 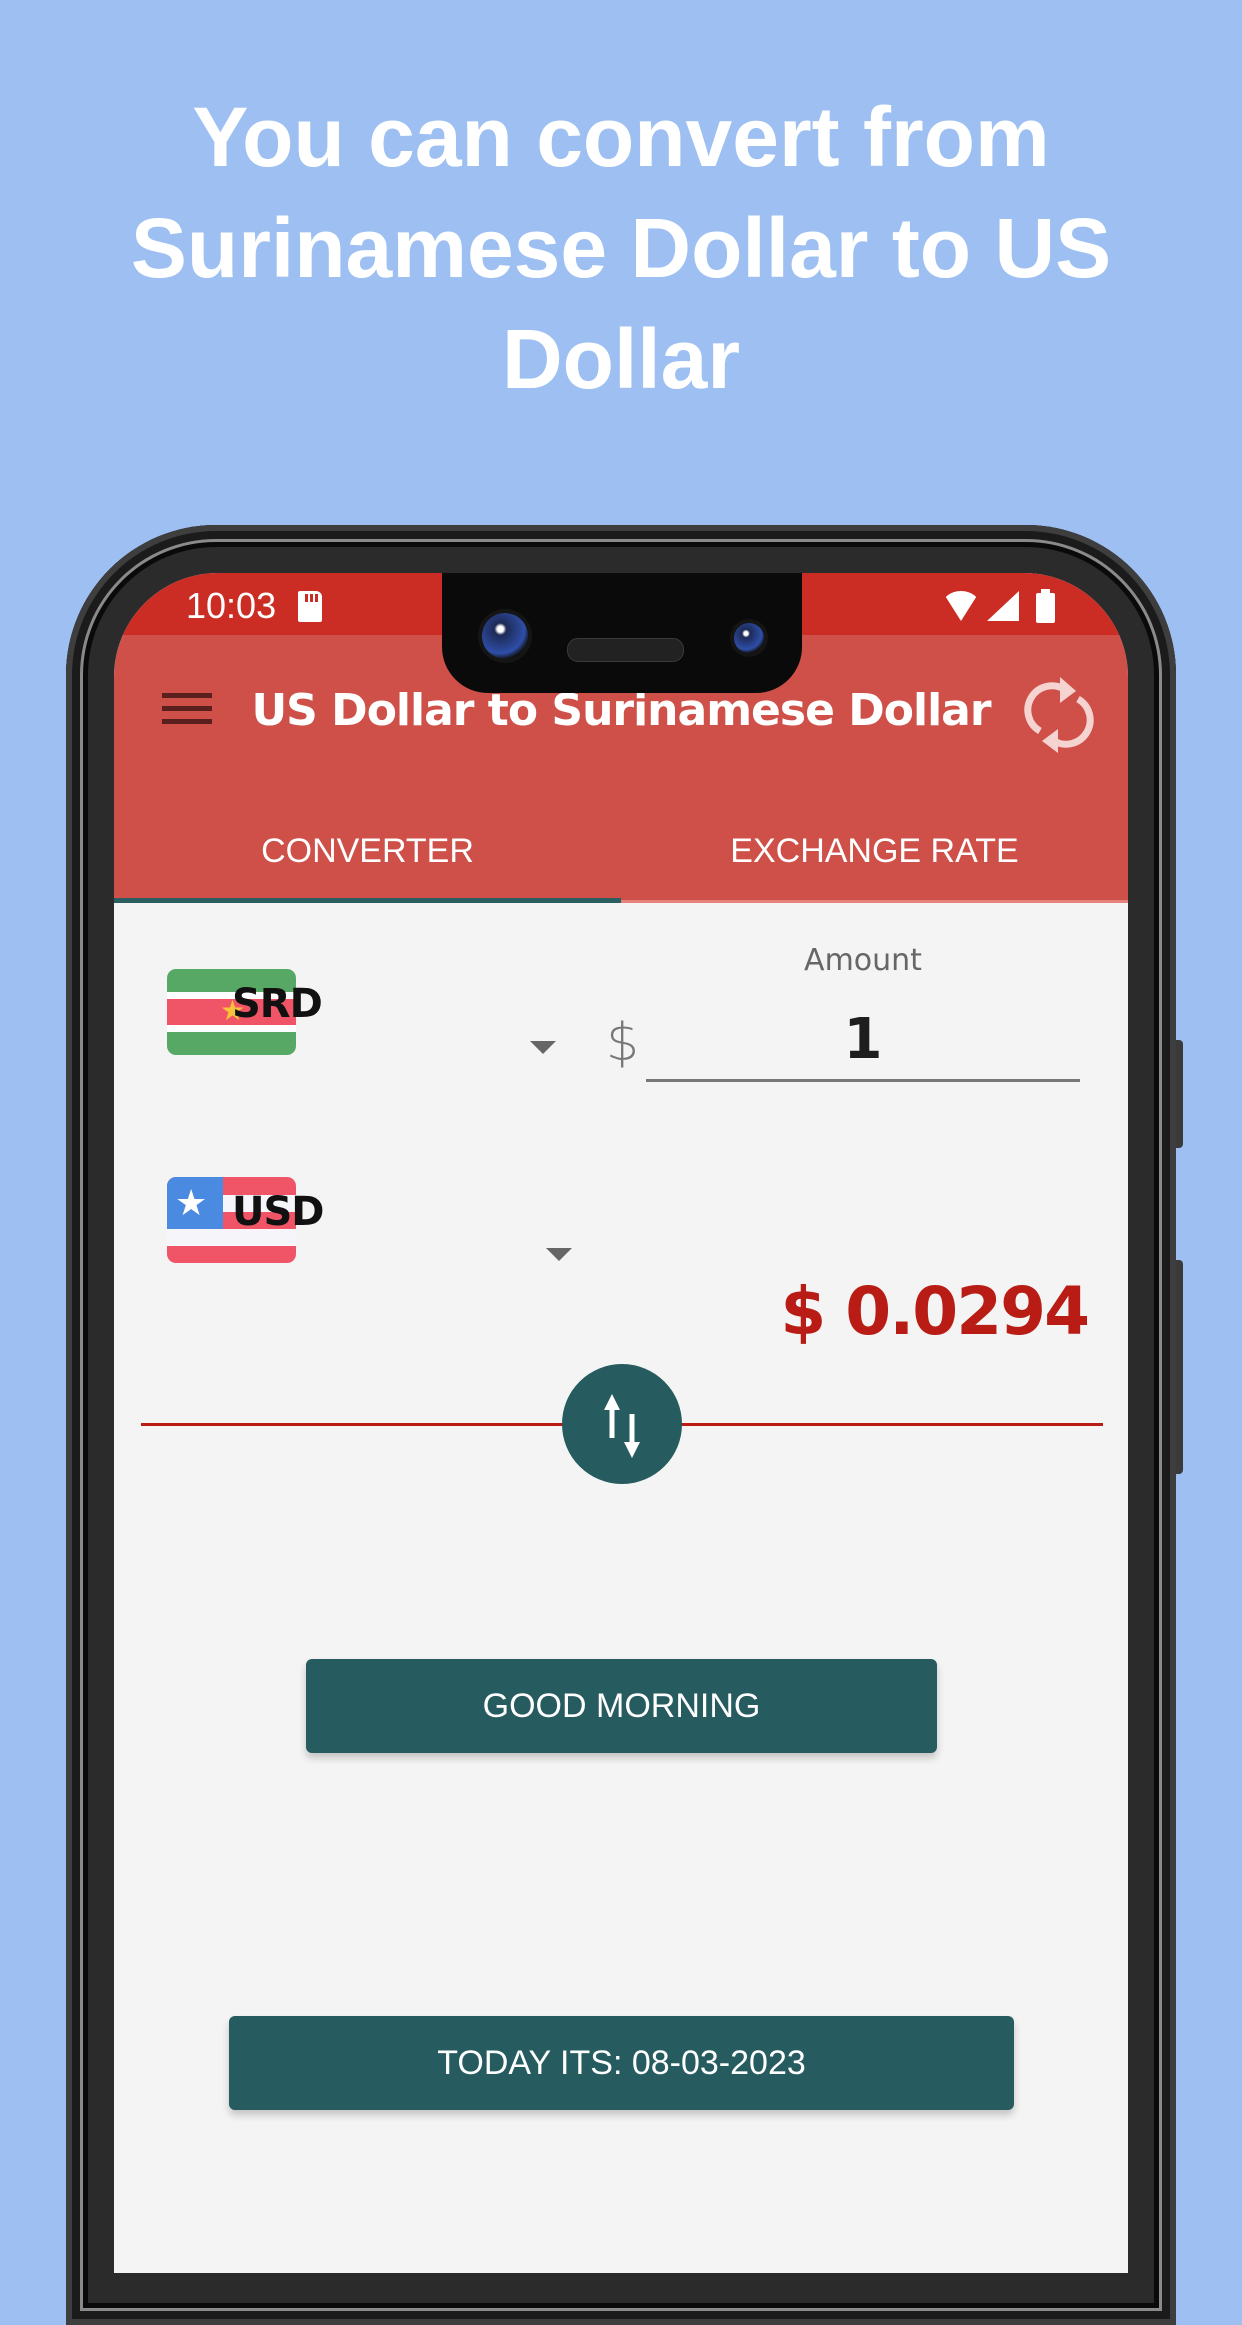 What do you see at coordinates (543, 1047) in the screenshot?
I see `from-currency-dropdown-icon` at bounding box center [543, 1047].